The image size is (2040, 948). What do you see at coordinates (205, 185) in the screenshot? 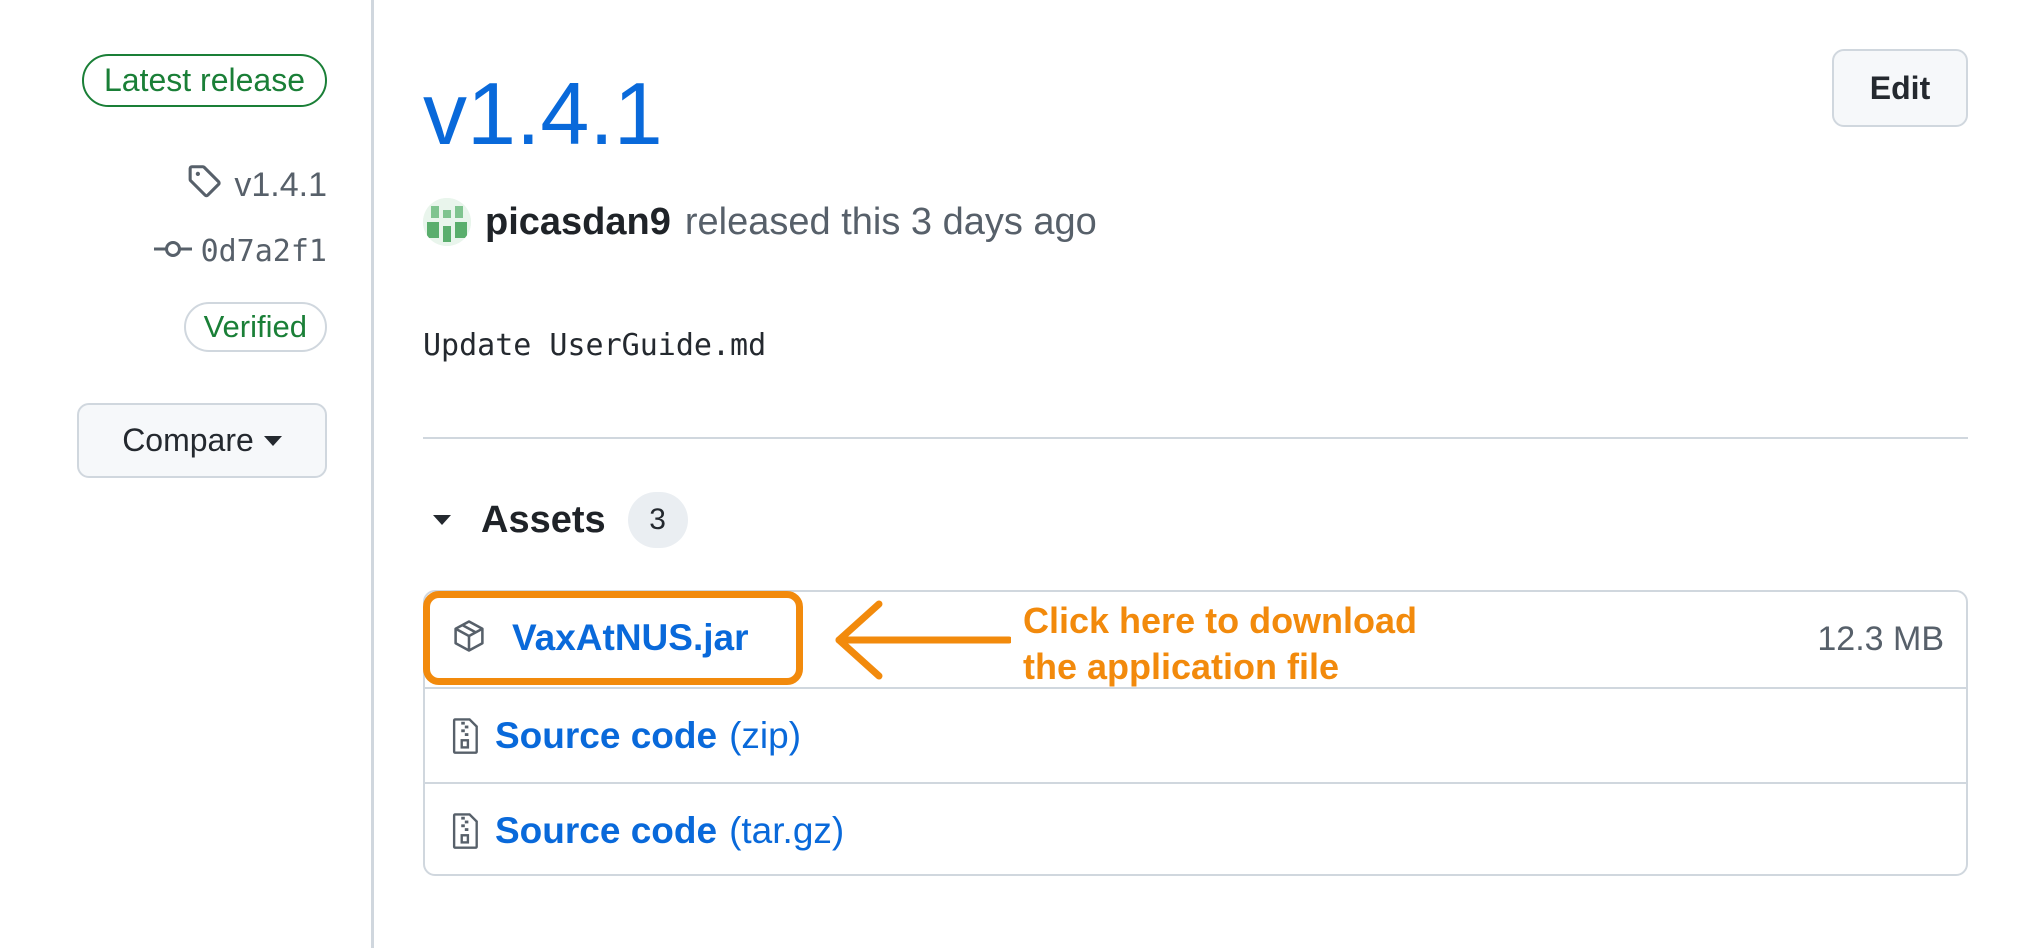
I see `tag-icon` at bounding box center [205, 185].